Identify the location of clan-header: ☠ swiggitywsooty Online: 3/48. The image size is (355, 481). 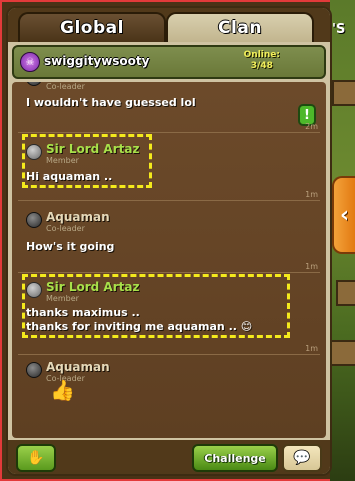
(169, 62).